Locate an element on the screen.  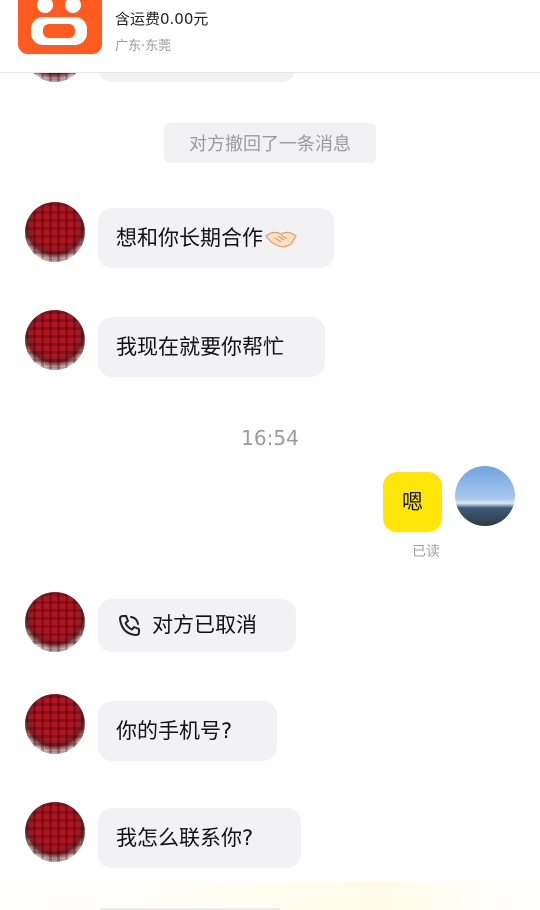
input-area-edge is located at coordinates (270, 896).